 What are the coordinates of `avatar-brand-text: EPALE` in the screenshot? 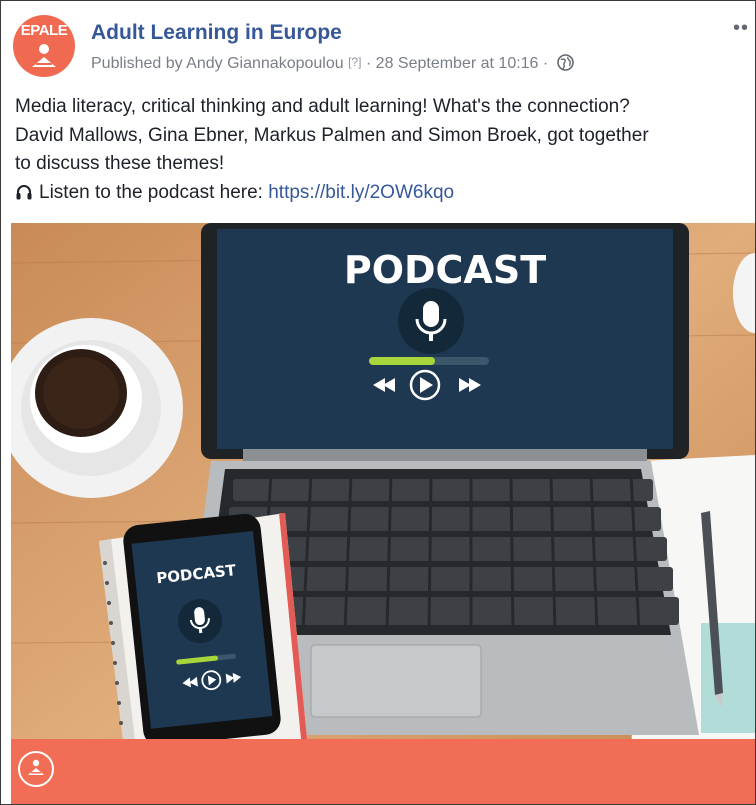 It's located at (44, 30).